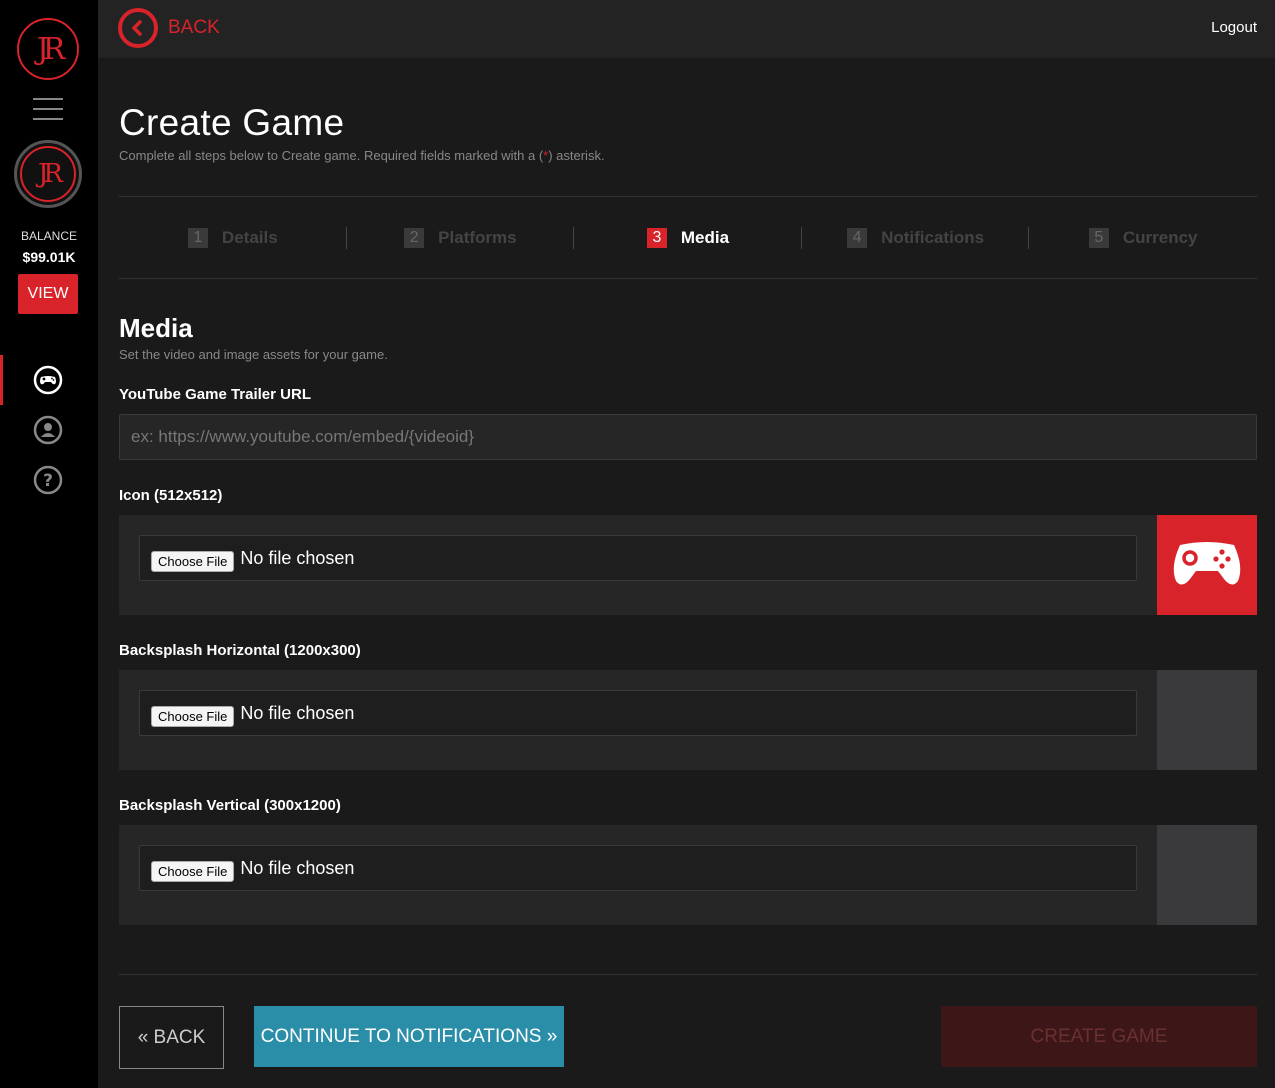 This screenshot has height=1088, width=1275. Describe the element at coordinates (215, 394) in the screenshot. I see `youtube-url-label: YouTube Game Trailer URL` at that location.